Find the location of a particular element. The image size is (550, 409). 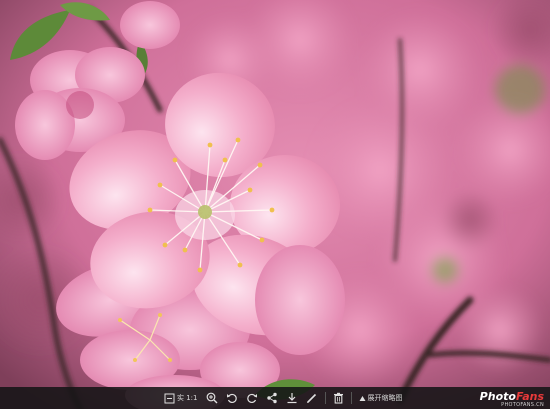

rotate-left-button is located at coordinates (232, 398).